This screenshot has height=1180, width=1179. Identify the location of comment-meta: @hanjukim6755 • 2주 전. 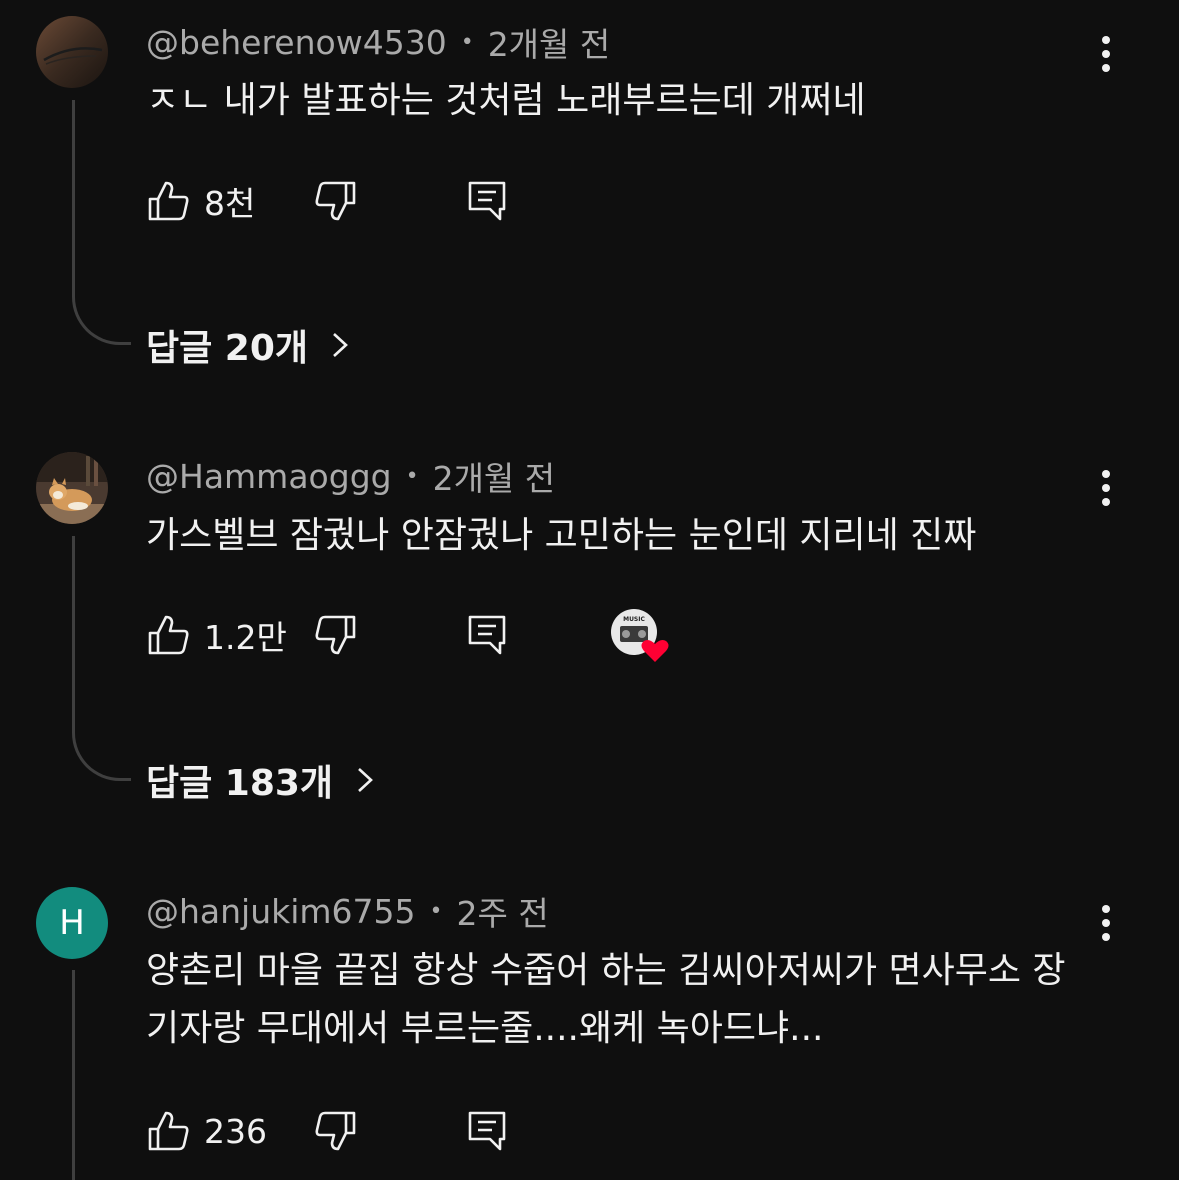
(347, 911).